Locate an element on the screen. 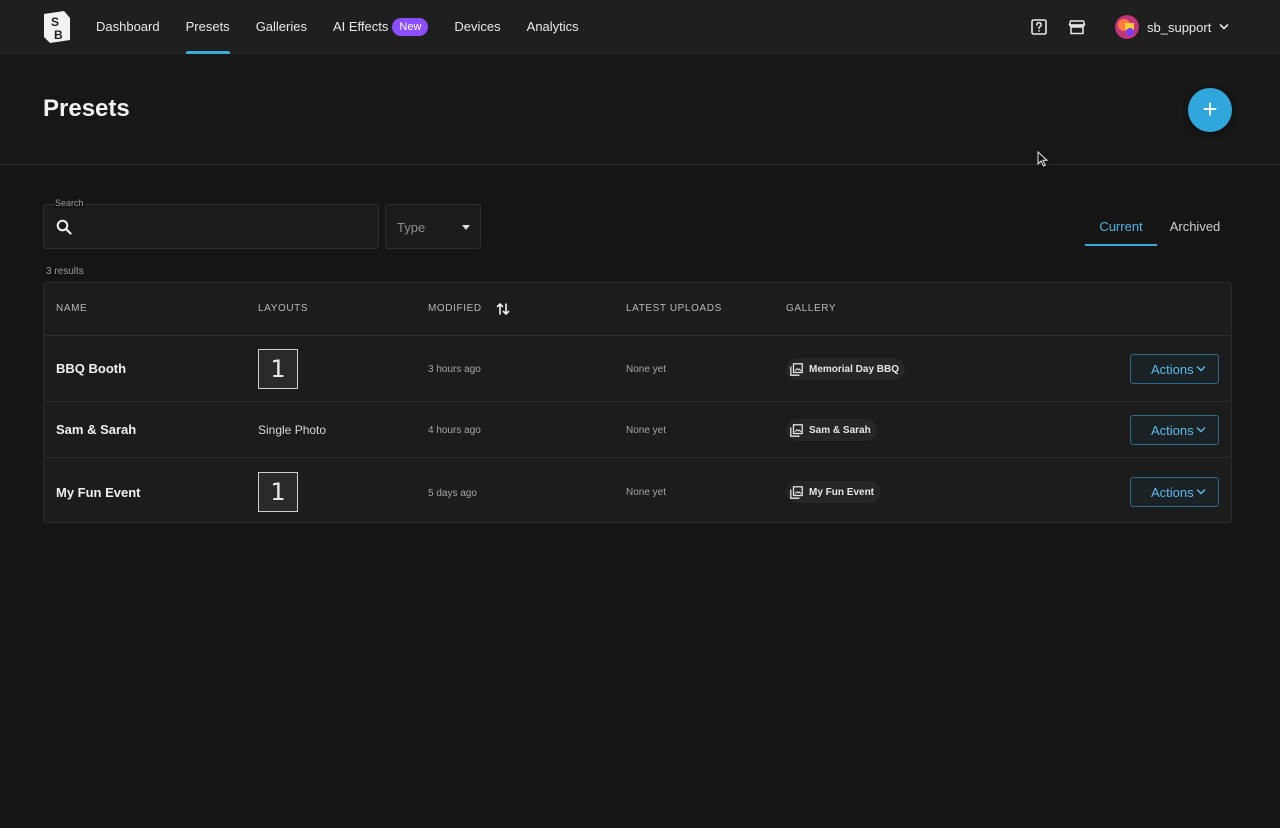 The image size is (1280, 828). gallery-chip-label: My Fun Event is located at coordinates (842, 492).